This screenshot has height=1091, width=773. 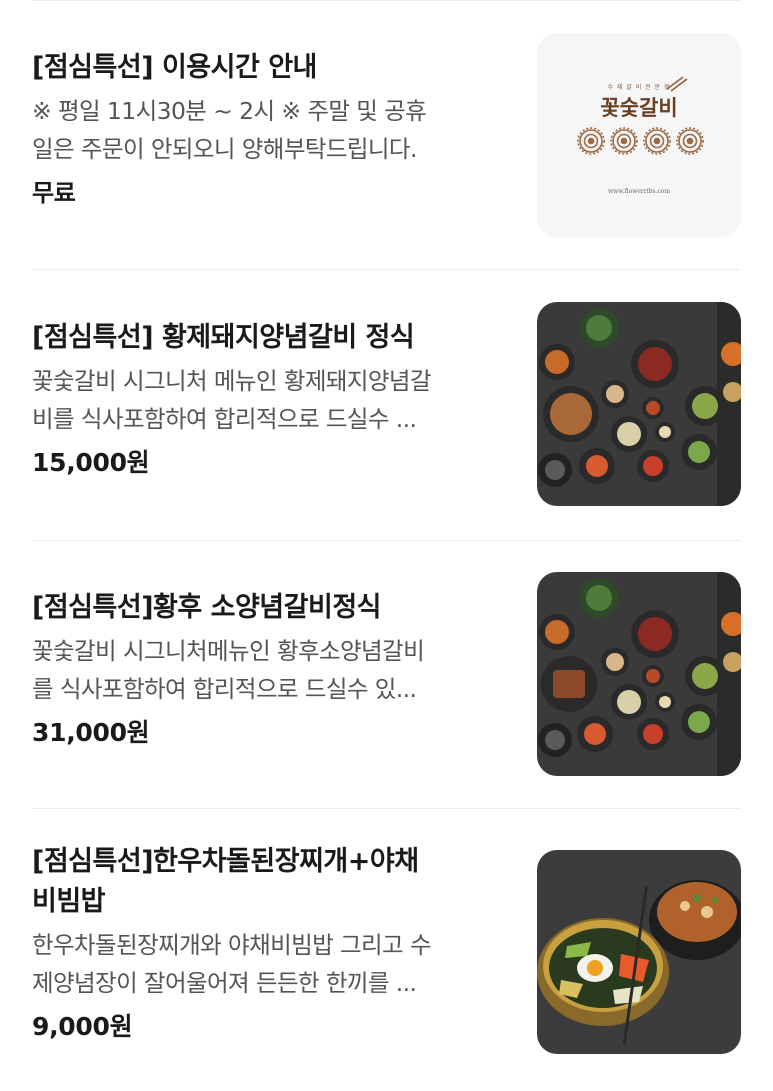 I want to click on menu-item-title: [점심특선]황후 소양념갈비정식, so click(x=207, y=607).